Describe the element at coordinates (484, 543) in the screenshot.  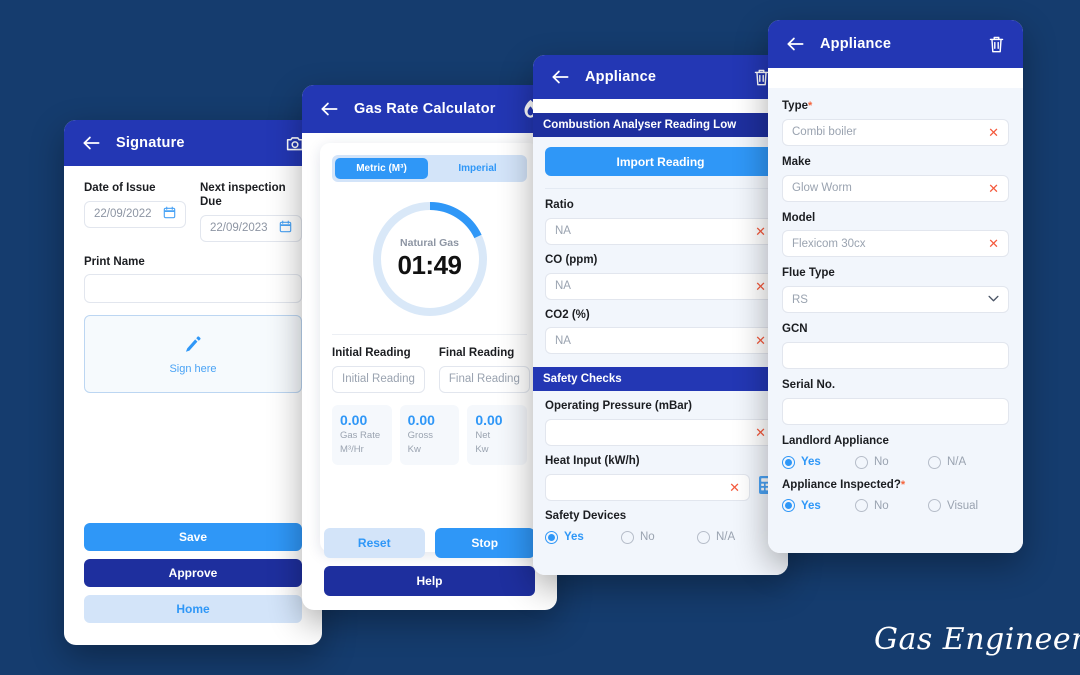
I see `stop-button: Stop` at that location.